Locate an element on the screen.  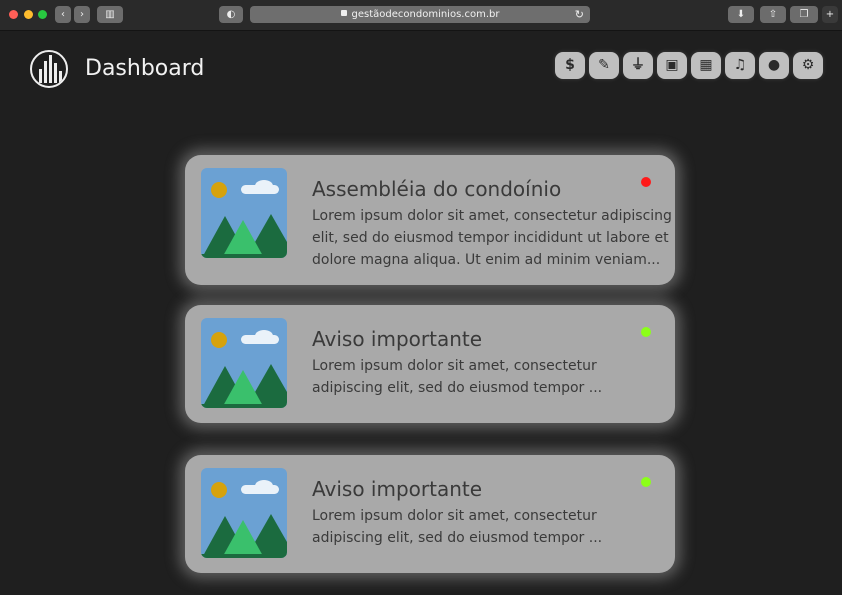
app-logo is located at coordinates (49, 69).